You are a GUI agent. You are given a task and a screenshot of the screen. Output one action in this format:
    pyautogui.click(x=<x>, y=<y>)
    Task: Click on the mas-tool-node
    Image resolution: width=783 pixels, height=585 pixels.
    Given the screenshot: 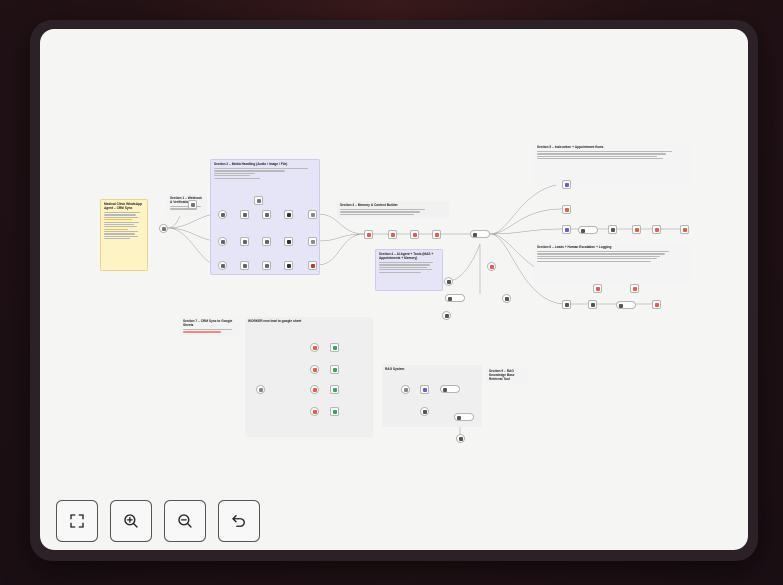 What is the action you would take?
    pyautogui.click(x=446, y=315)
    